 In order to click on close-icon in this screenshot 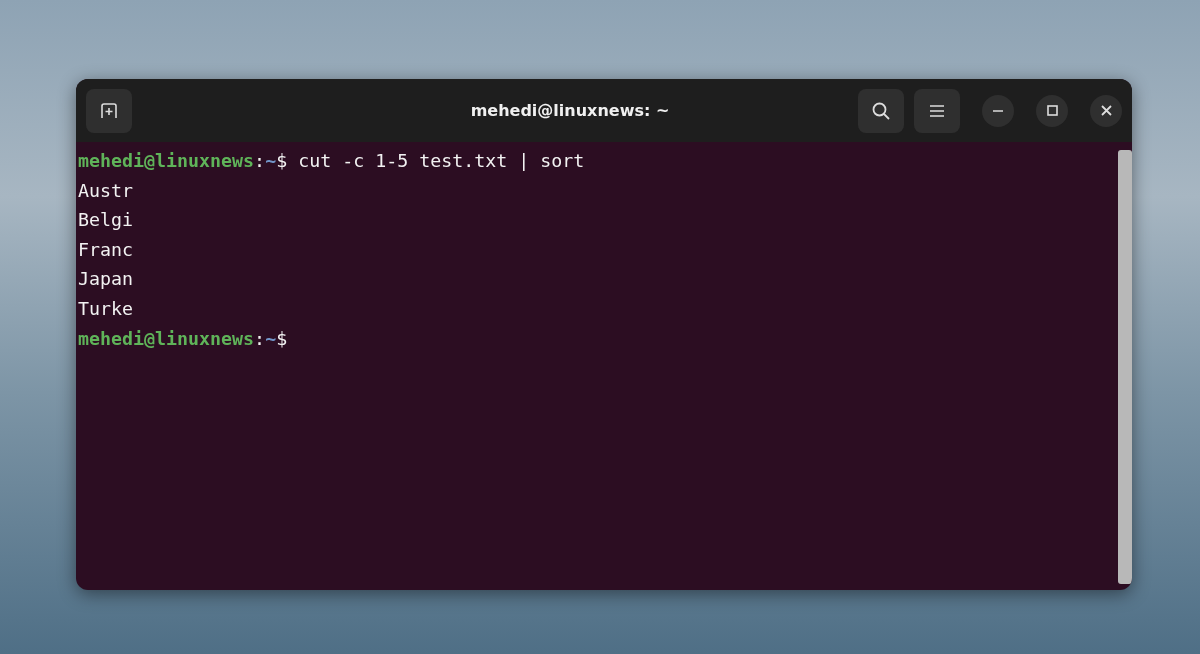, I will do `click(1106, 110)`.